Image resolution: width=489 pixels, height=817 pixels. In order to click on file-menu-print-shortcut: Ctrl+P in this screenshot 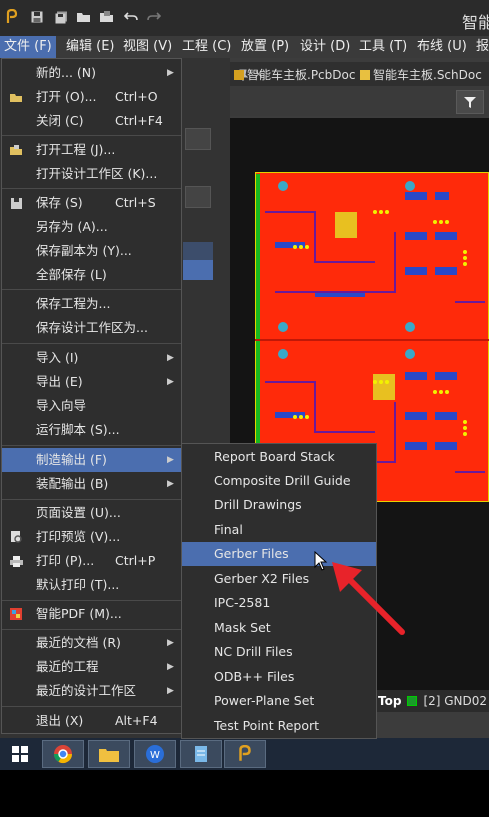, I will do `click(135, 560)`.